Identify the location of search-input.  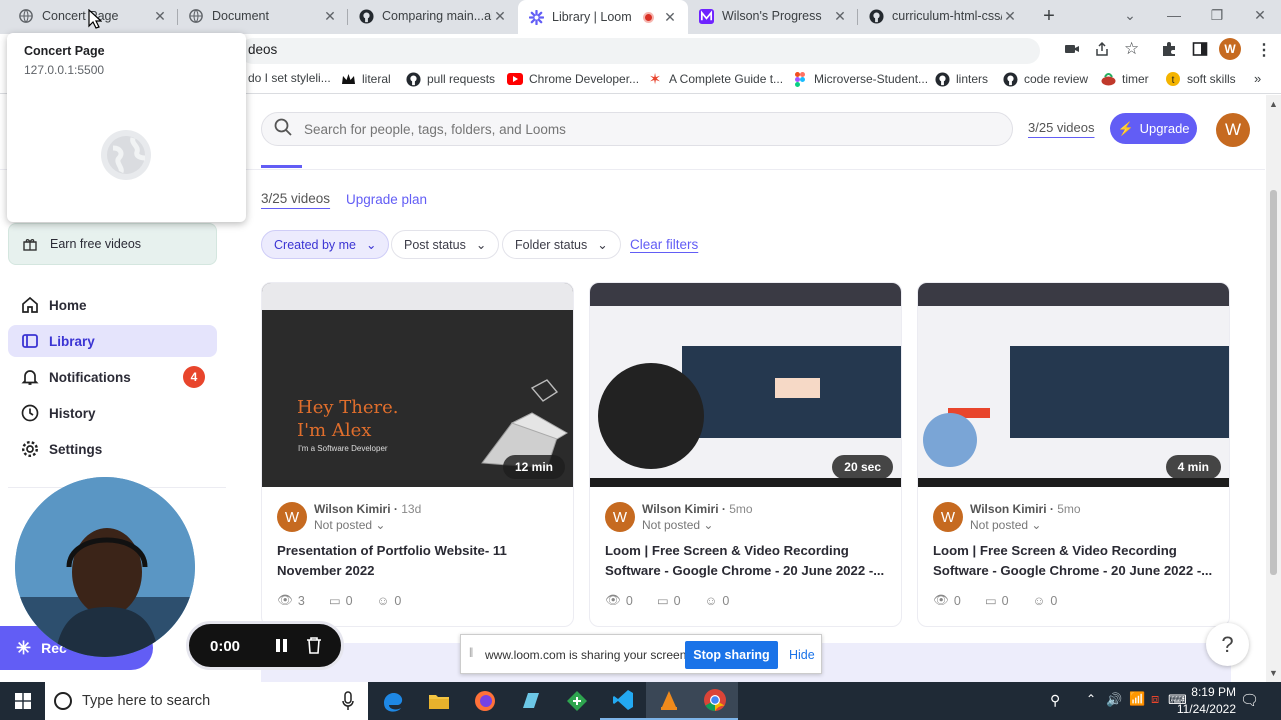
(637, 129).